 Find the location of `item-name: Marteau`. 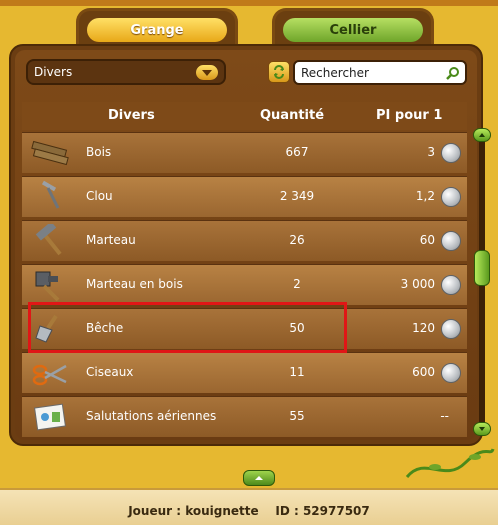

item-name: Marteau is located at coordinates (111, 240).